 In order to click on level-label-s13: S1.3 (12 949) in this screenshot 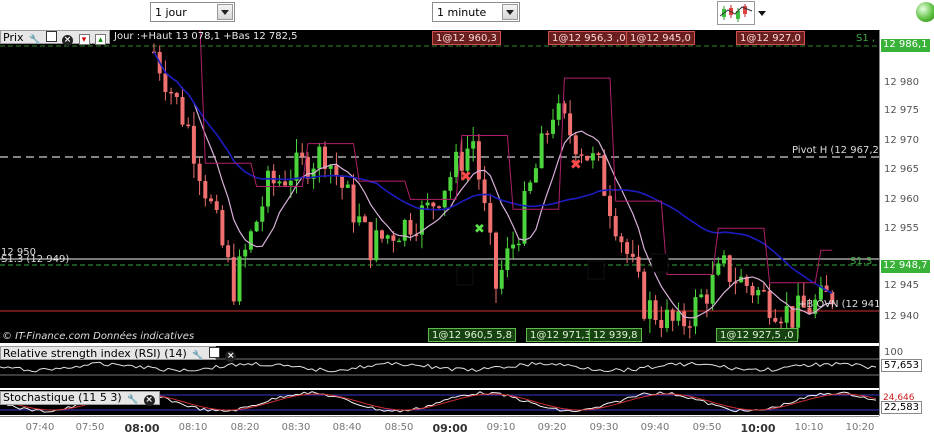, I will do `click(35, 259)`.